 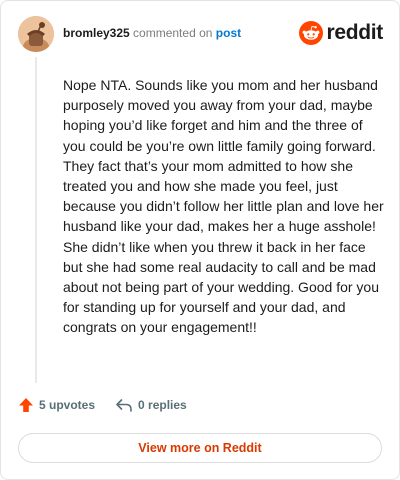 What do you see at coordinates (124, 405) in the screenshot?
I see `reply-arrow-icon` at bounding box center [124, 405].